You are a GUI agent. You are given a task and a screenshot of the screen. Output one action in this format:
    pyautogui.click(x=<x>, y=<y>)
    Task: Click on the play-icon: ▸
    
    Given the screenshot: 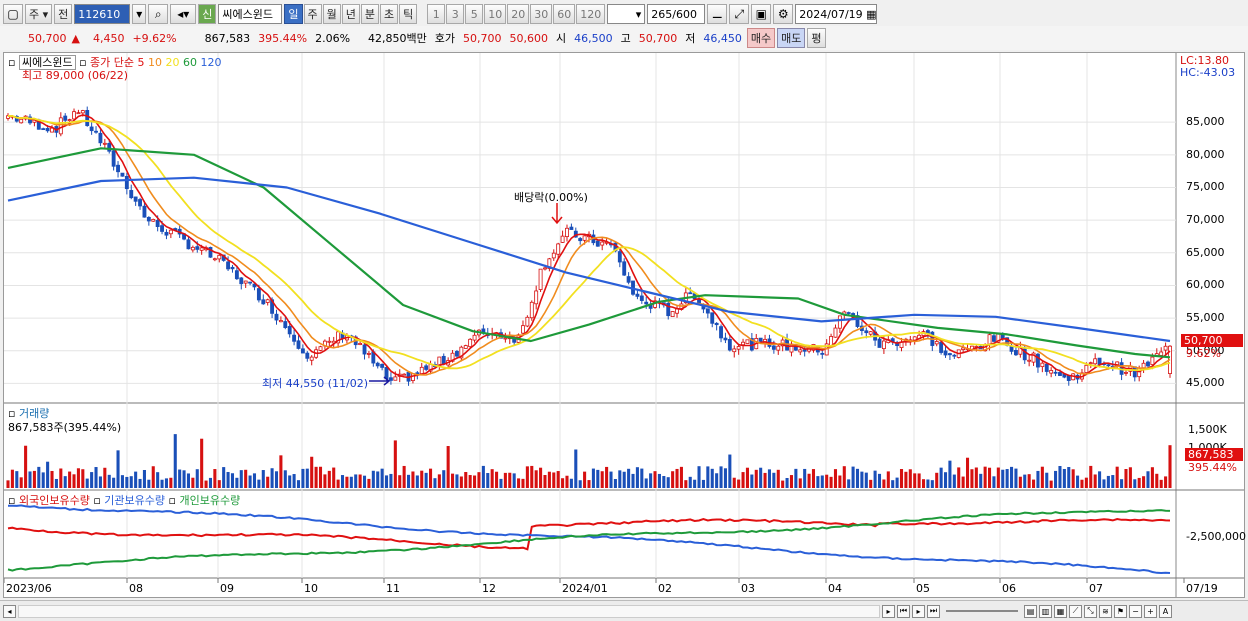 What is the action you would take?
    pyautogui.click(x=918, y=611)
    